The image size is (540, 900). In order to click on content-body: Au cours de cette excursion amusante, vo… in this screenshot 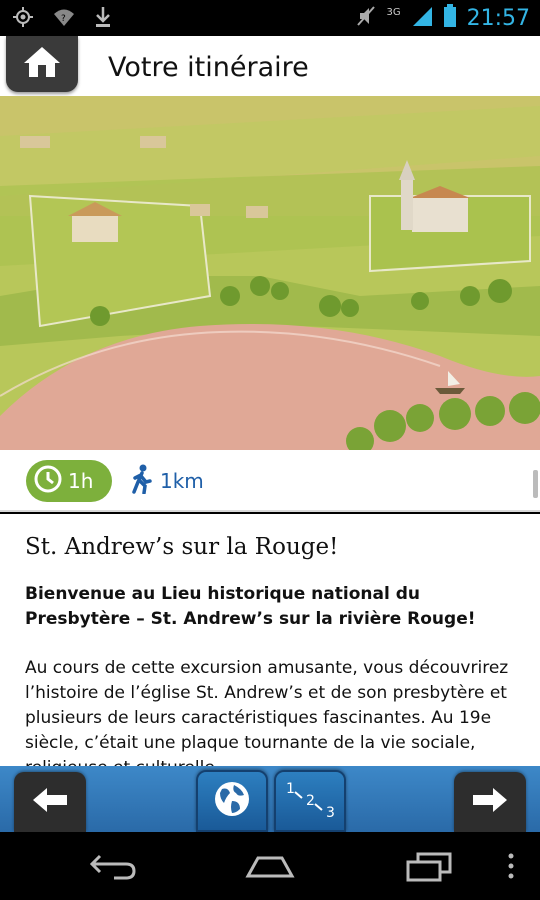, I will do `click(267, 712)`.